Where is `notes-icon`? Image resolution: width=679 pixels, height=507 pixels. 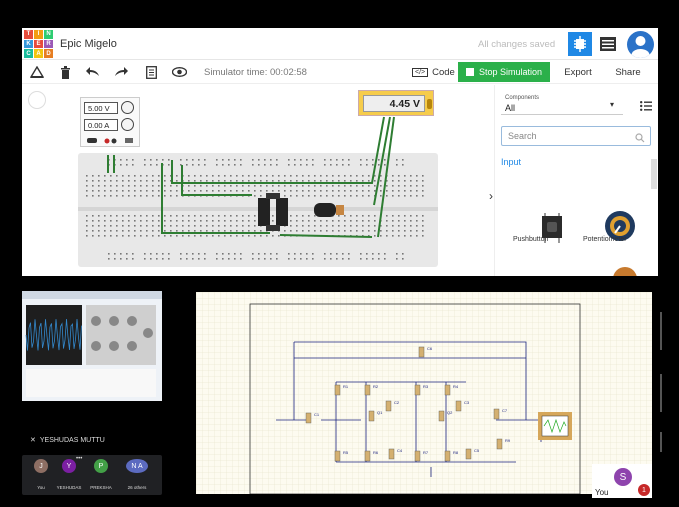 notes-icon is located at coordinates (151, 72).